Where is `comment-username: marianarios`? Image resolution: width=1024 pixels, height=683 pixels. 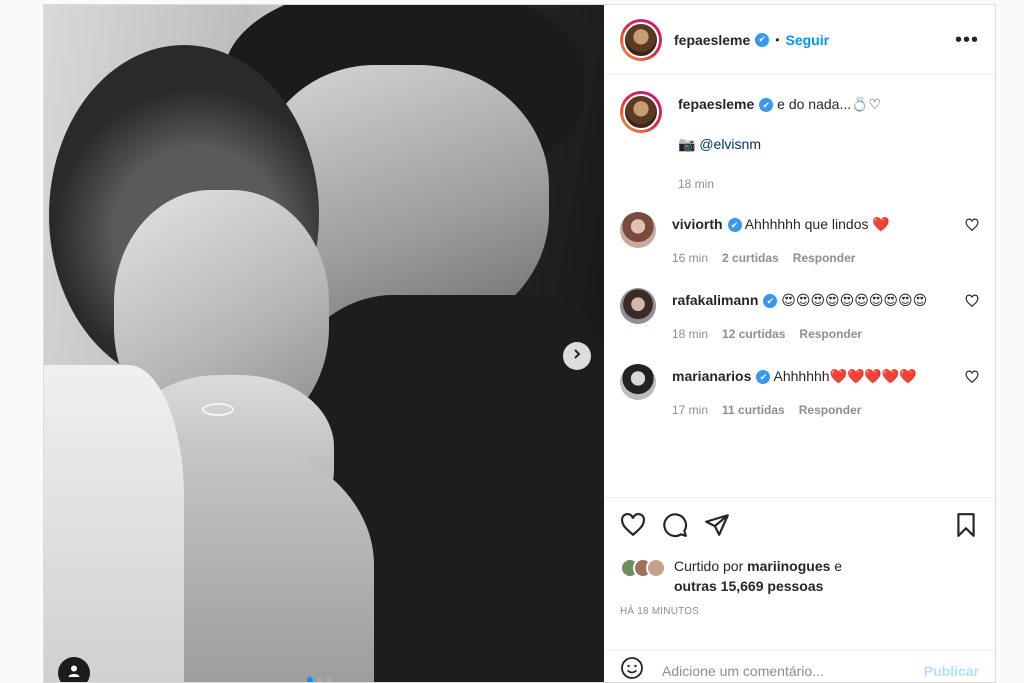
comment-username: marianarios is located at coordinates (711, 376).